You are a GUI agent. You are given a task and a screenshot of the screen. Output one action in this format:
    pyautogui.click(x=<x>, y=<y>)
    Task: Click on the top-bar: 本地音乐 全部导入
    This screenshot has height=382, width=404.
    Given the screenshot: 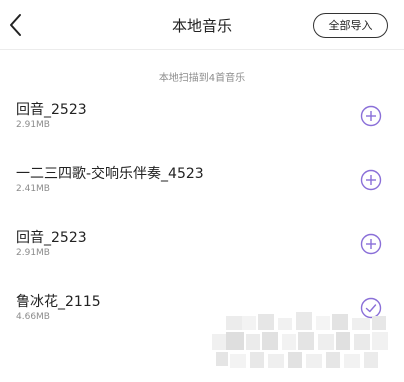 What is the action you would take?
    pyautogui.click(x=202, y=25)
    